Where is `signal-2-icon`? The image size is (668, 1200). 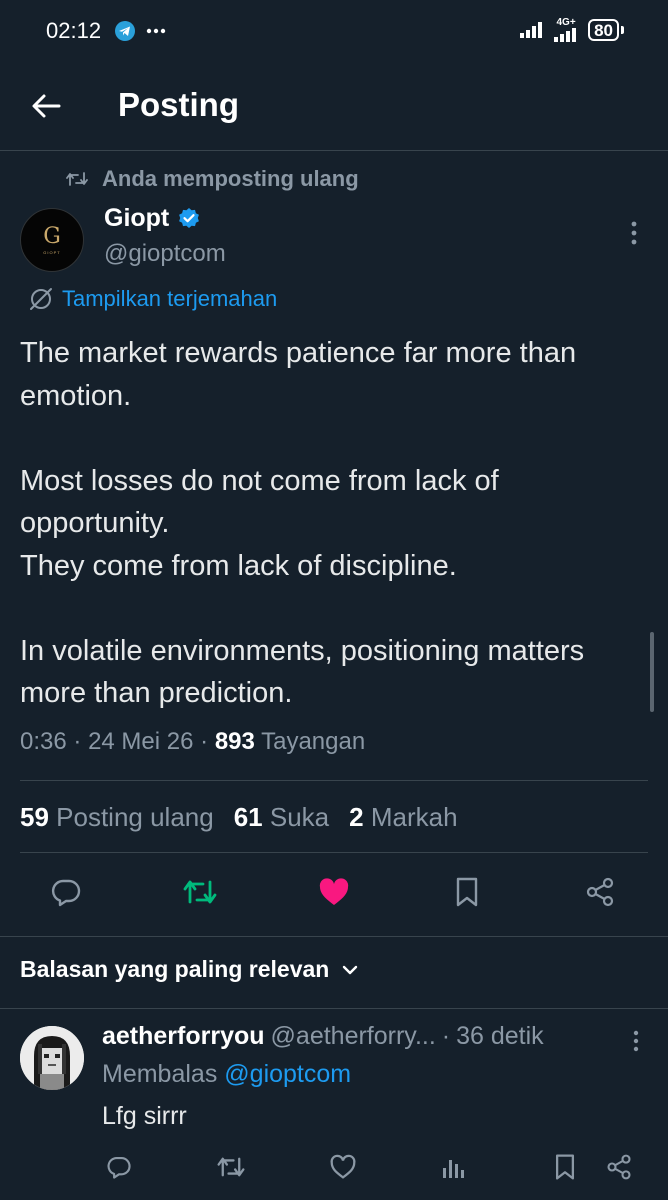 signal-2-icon is located at coordinates (565, 35).